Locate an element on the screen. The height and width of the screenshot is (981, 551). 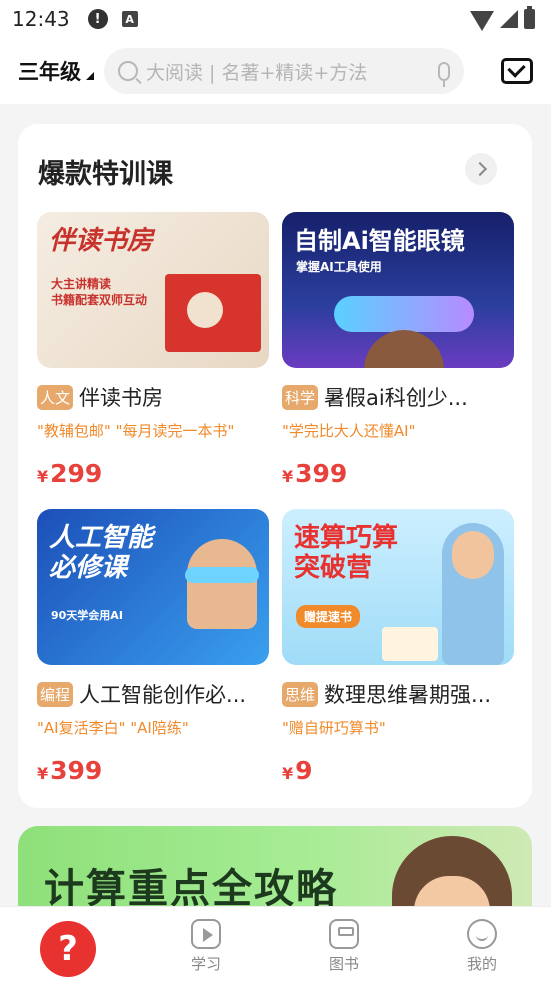
thumbnail-title: 伴读书房 is located at coordinates (101, 241).